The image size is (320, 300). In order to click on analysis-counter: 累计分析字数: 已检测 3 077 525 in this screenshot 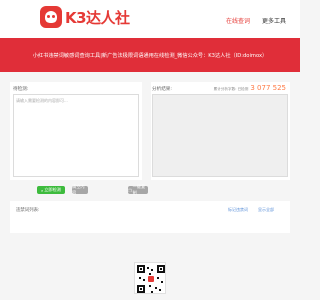, I will do `click(250, 88)`.